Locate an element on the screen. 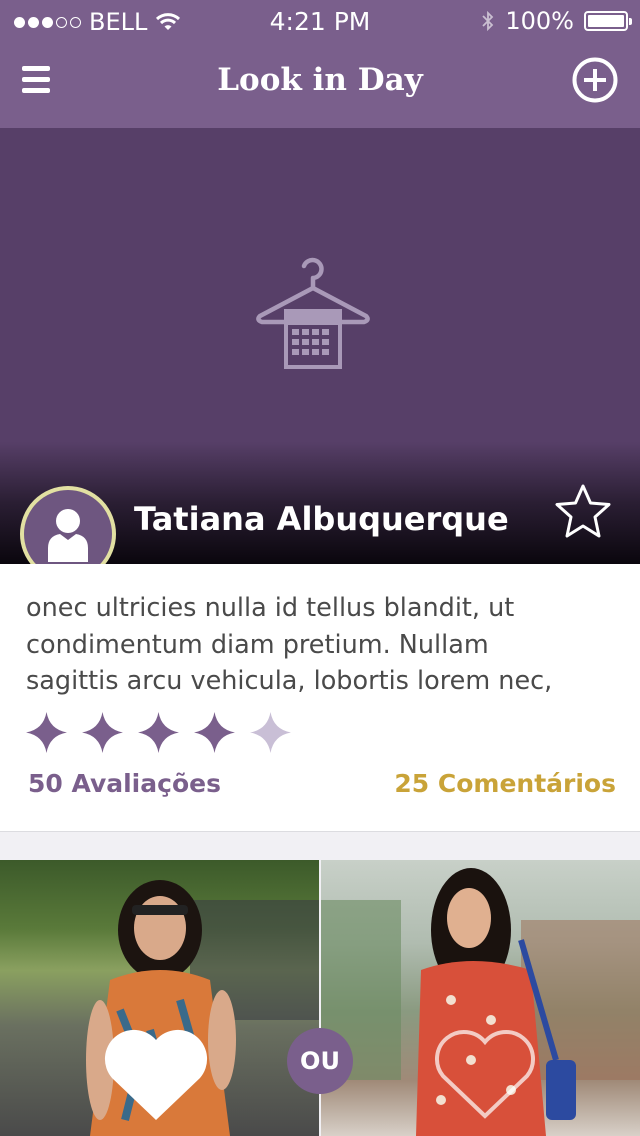 The height and width of the screenshot is (1136, 640). star-outline-icon is located at coordinates (583, 512).